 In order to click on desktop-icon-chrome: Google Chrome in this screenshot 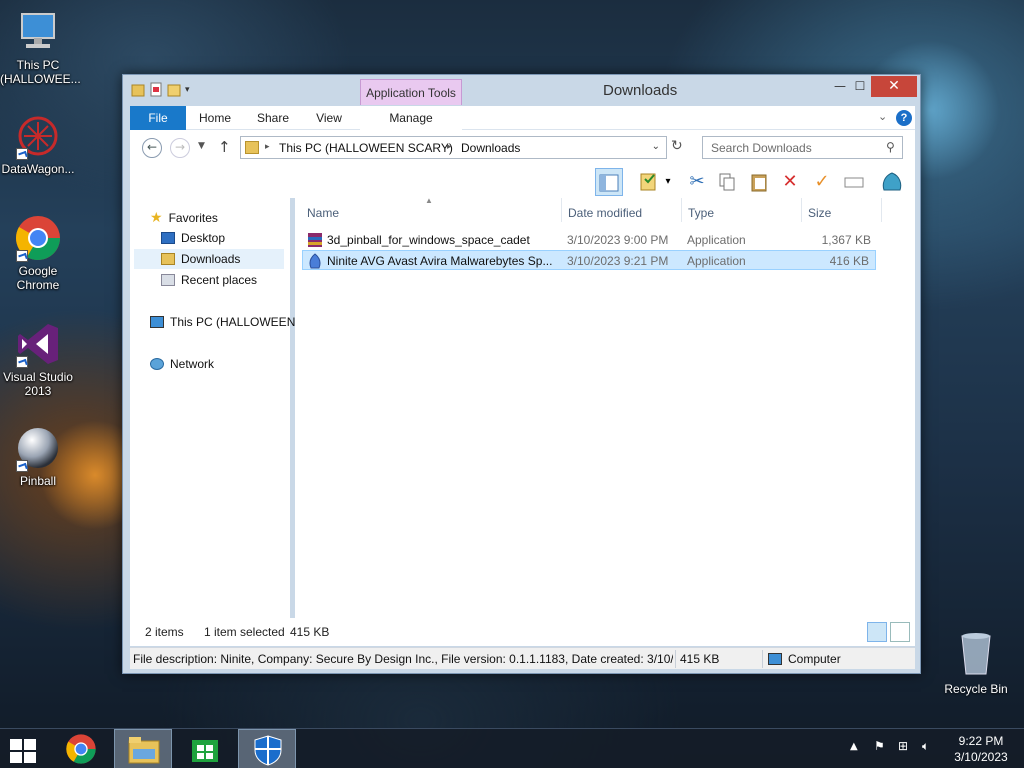, I will do `click(38, 253)`.